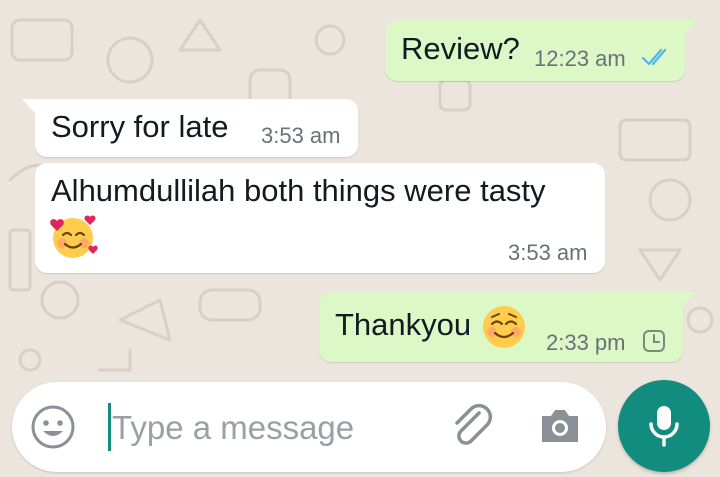 Image resolution: width=720 pixels, height=477 pixels. I want to click on message-text: Thankyou, so click(403, 324).